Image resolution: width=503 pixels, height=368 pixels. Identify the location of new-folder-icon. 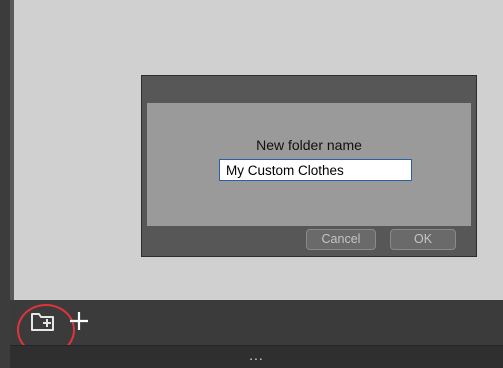
(43, 322).